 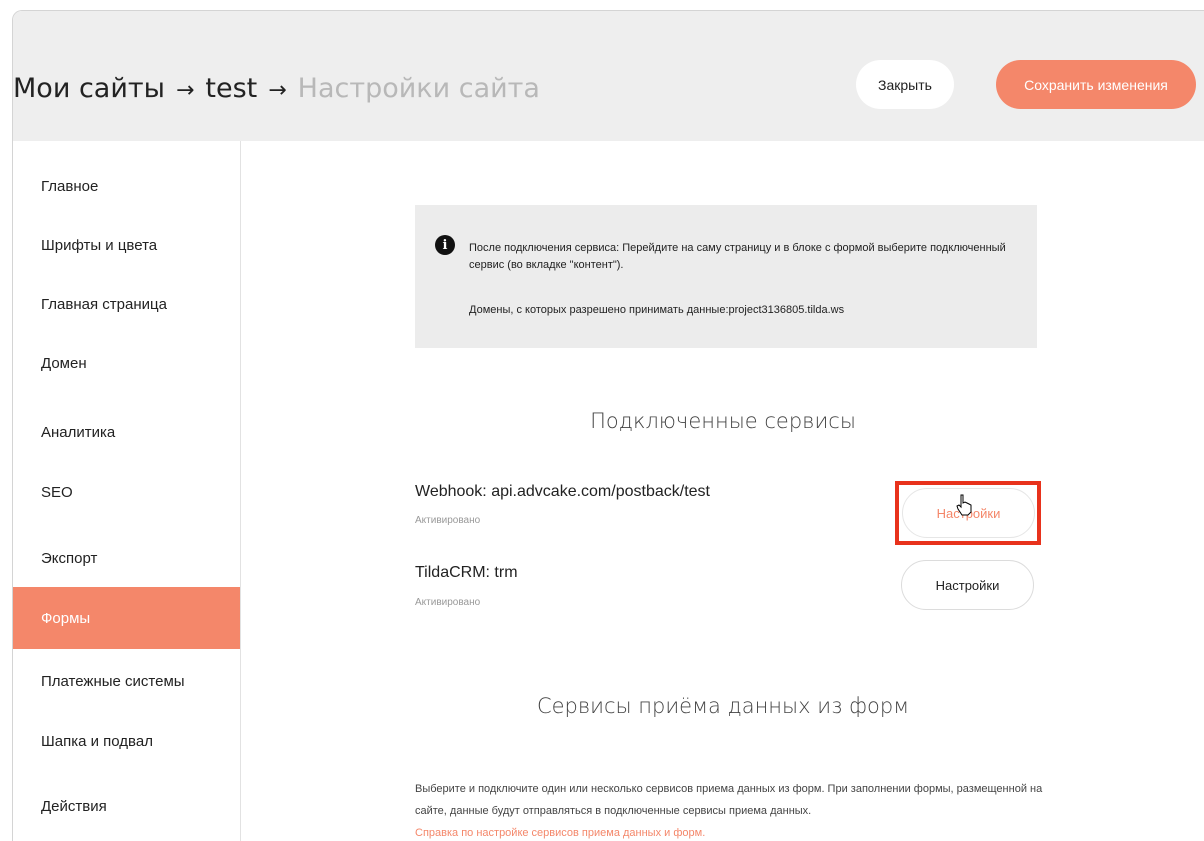 I want to click on info-icon: i, so click(x=445, y=245).